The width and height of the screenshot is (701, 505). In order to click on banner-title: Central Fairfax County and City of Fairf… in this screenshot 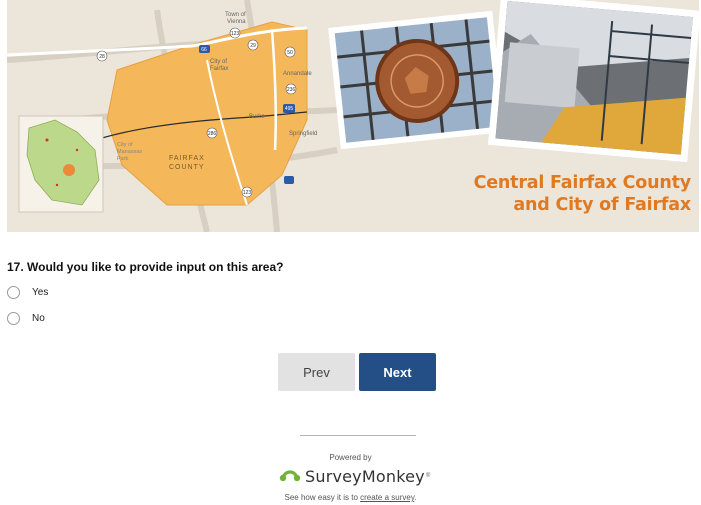, I will do `click(582, 194)`.